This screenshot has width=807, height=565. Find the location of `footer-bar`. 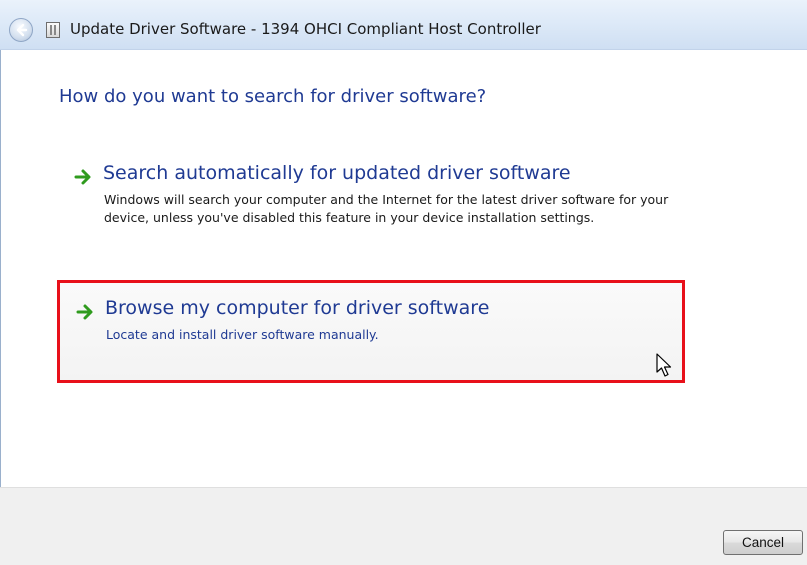

footer-bar is located at coordinates (403, 526).